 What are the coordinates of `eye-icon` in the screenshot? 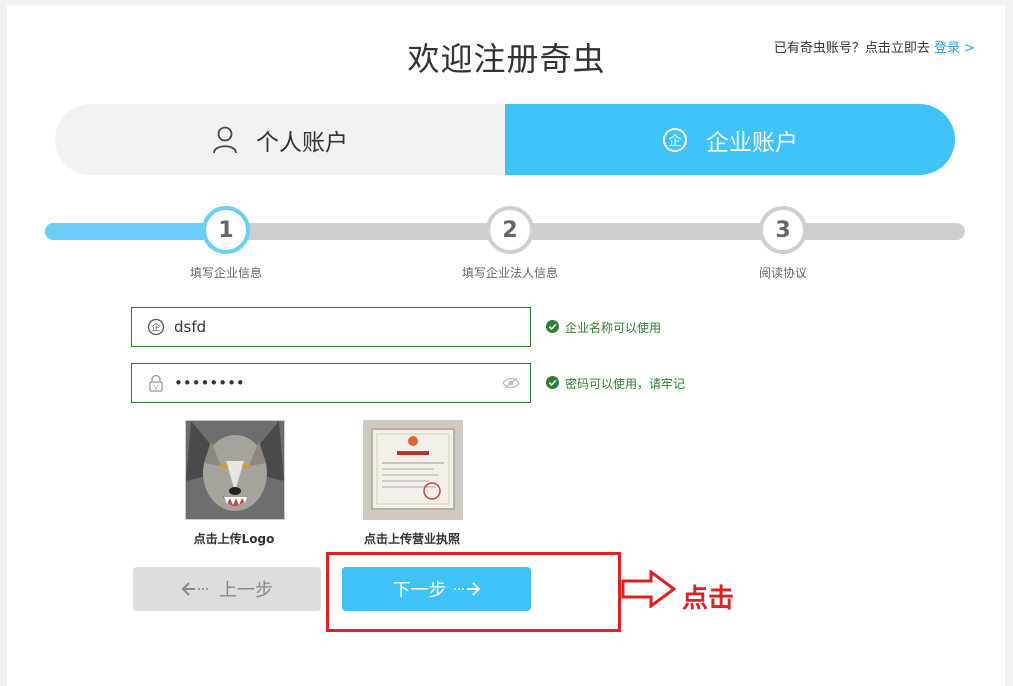 It's located at (511, 383).